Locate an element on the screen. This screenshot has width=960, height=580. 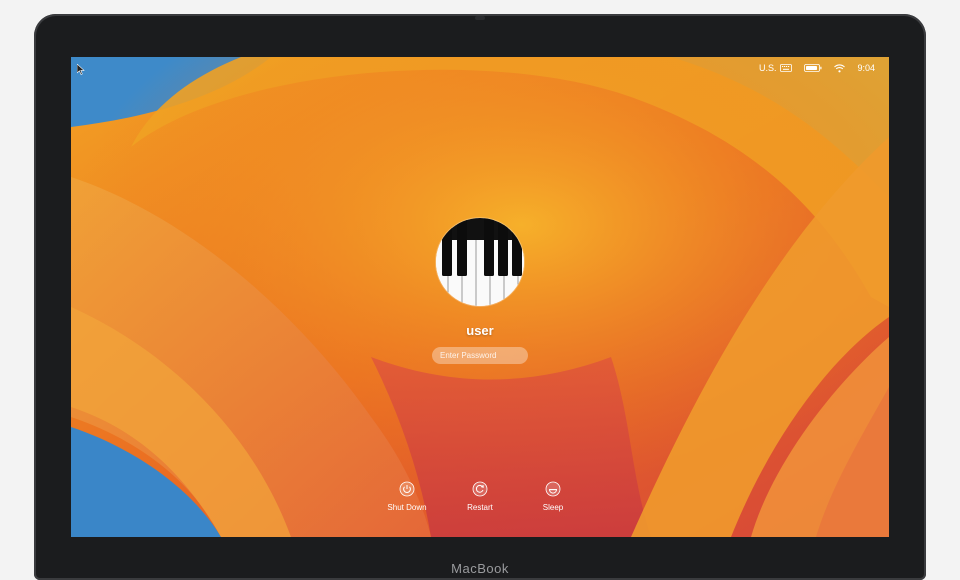
restart-button: Restart is located at coordinates (480, 496).